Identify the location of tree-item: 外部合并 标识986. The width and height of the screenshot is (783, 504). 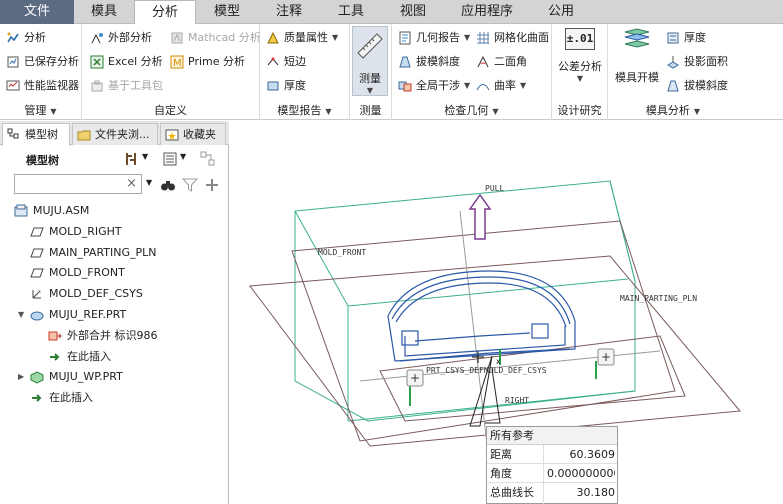
(103, 336).